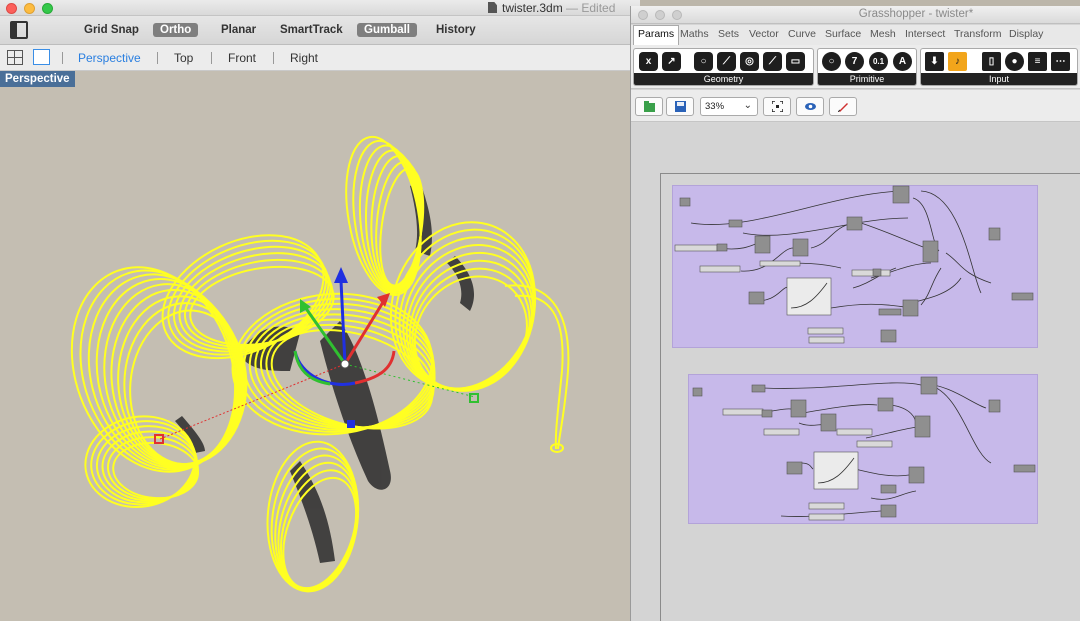 The image size is (1080, 621). Describe the element at coordinates (15, 57) in the screenshot. I see `four-viewports-icon` at that location.